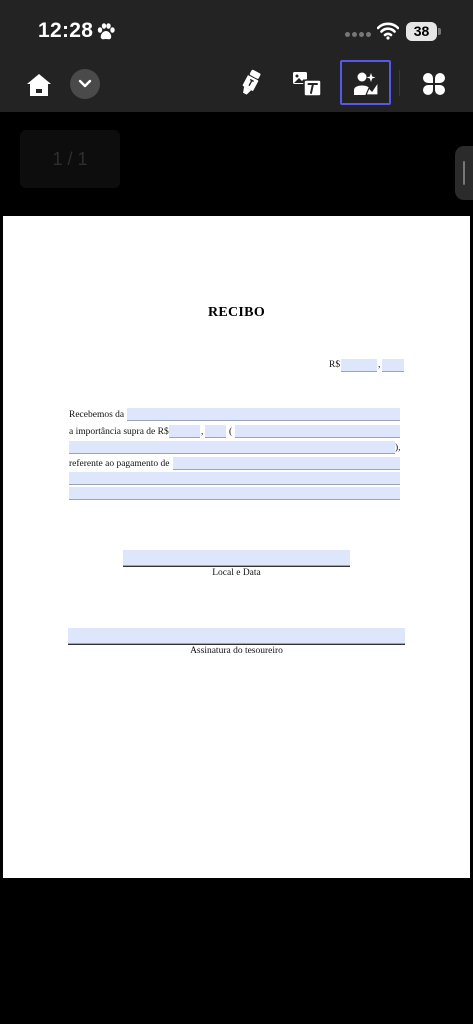 This screenshot has width=473, height=1024. Describe the element at coordinates (359, 365) in the screenshot. I see `amount-reais-field` at that location.